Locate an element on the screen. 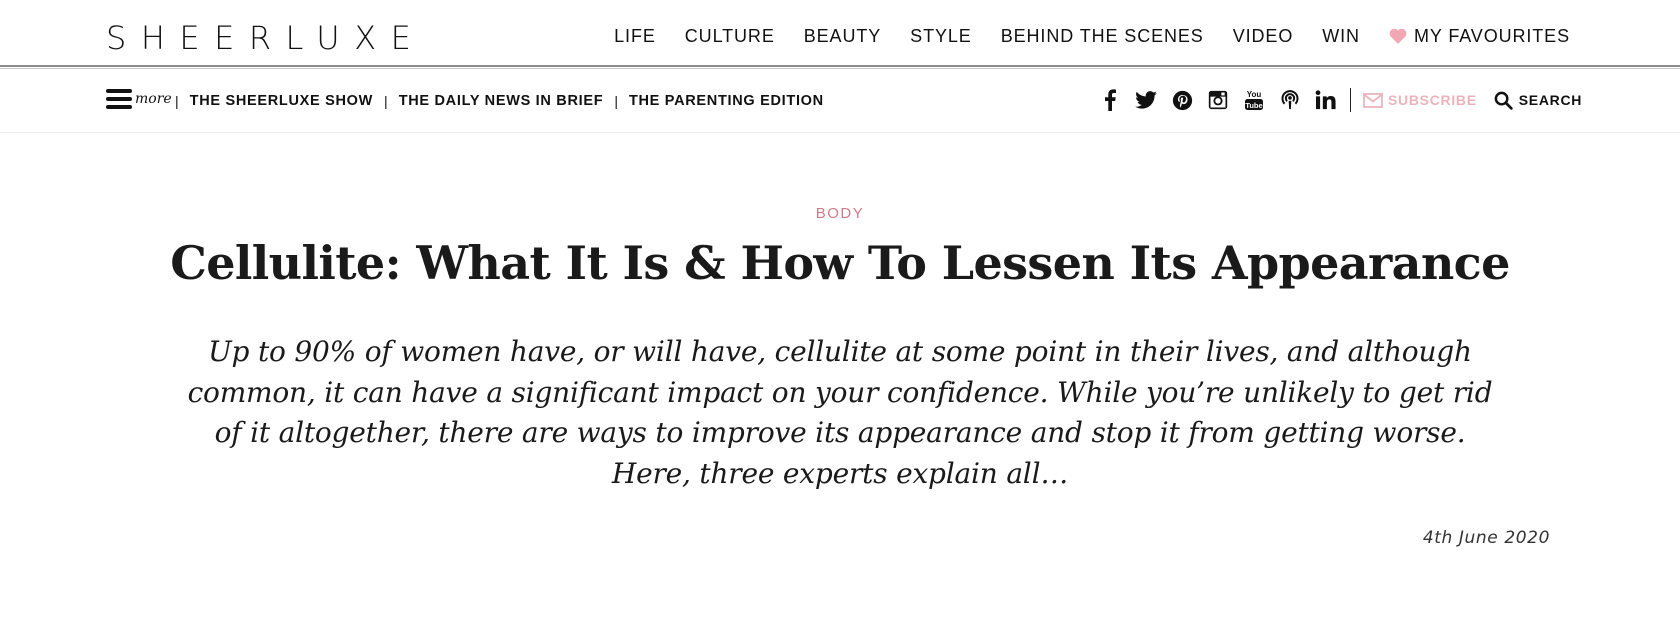  social-links: You Tube SUBSCRIBE SEARCH is located at coordinates (1340, 100).